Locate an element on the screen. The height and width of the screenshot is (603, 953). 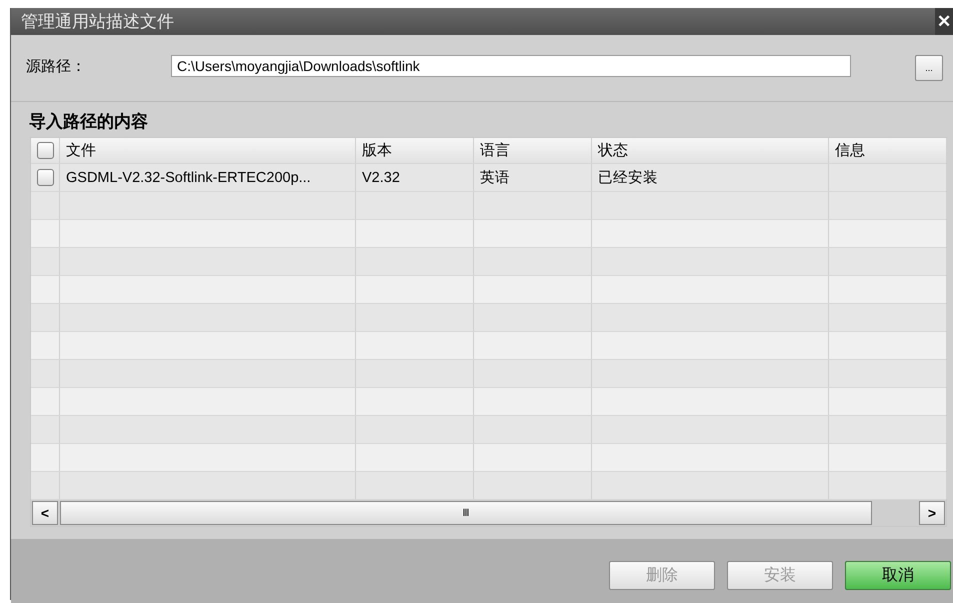
column-header: 文件 is located at coordinates (208, 150).